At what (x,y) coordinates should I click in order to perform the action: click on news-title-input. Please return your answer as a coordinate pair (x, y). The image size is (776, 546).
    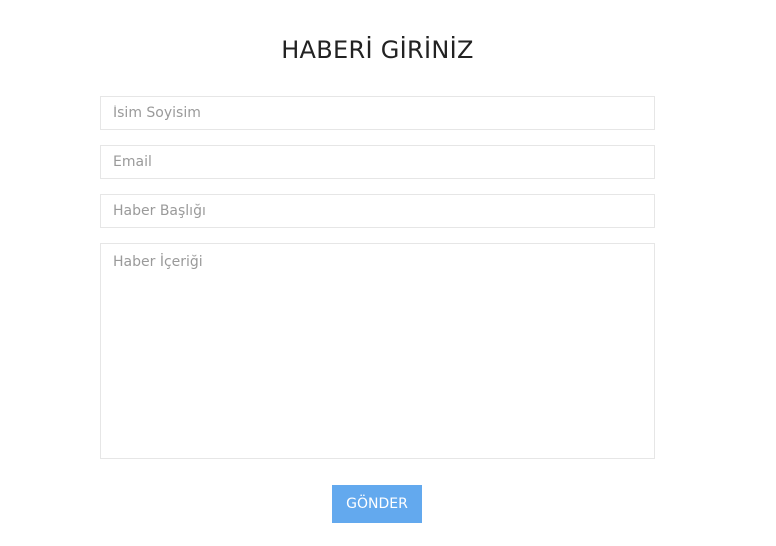
    Looking at the image, I should click on (377, 211).